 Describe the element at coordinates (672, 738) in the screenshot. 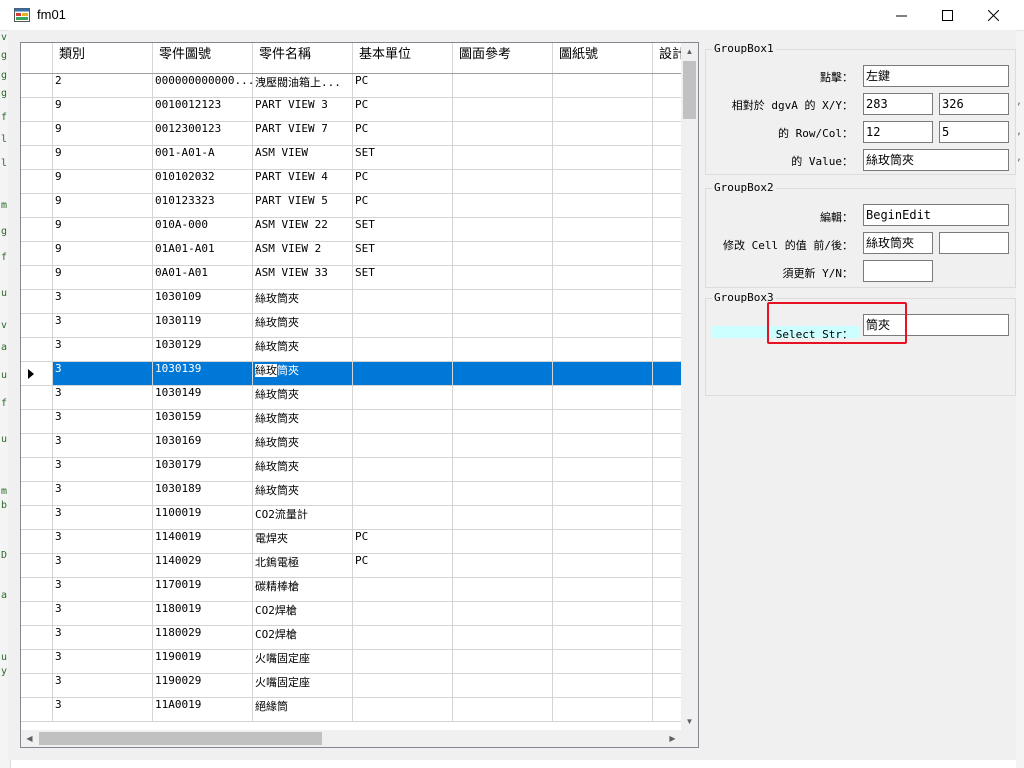

I see `scroll-right-icon: ▶` at that location.